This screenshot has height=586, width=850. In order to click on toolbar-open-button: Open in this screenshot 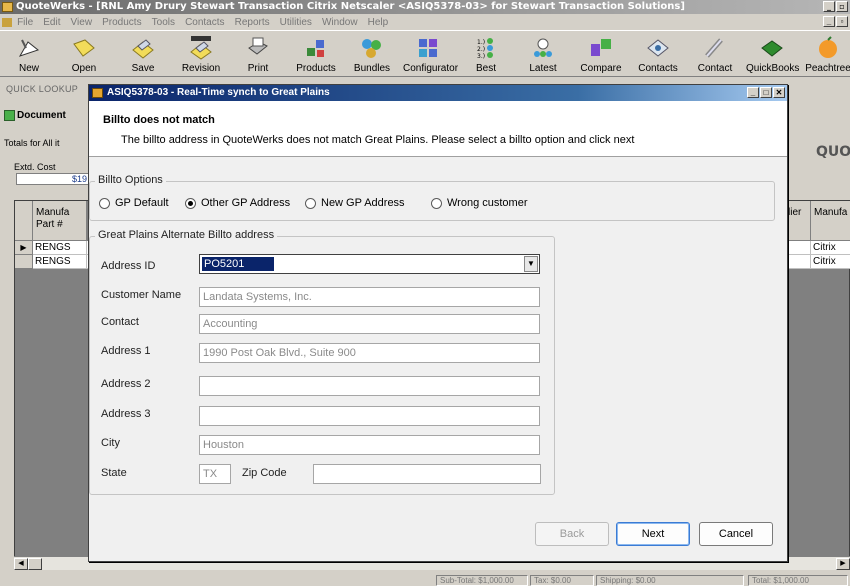, I will do `click(84, 55)`.